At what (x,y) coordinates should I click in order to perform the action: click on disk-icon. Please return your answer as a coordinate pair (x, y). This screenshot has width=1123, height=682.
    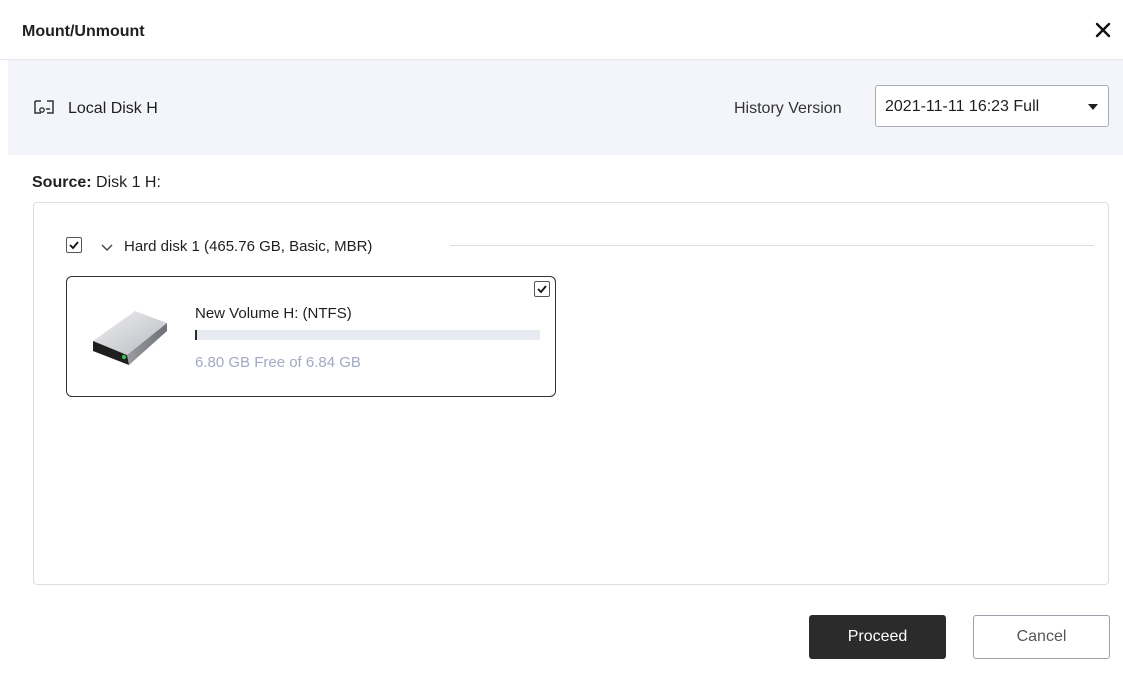
    Looking at the image, I should click on (44, 107).